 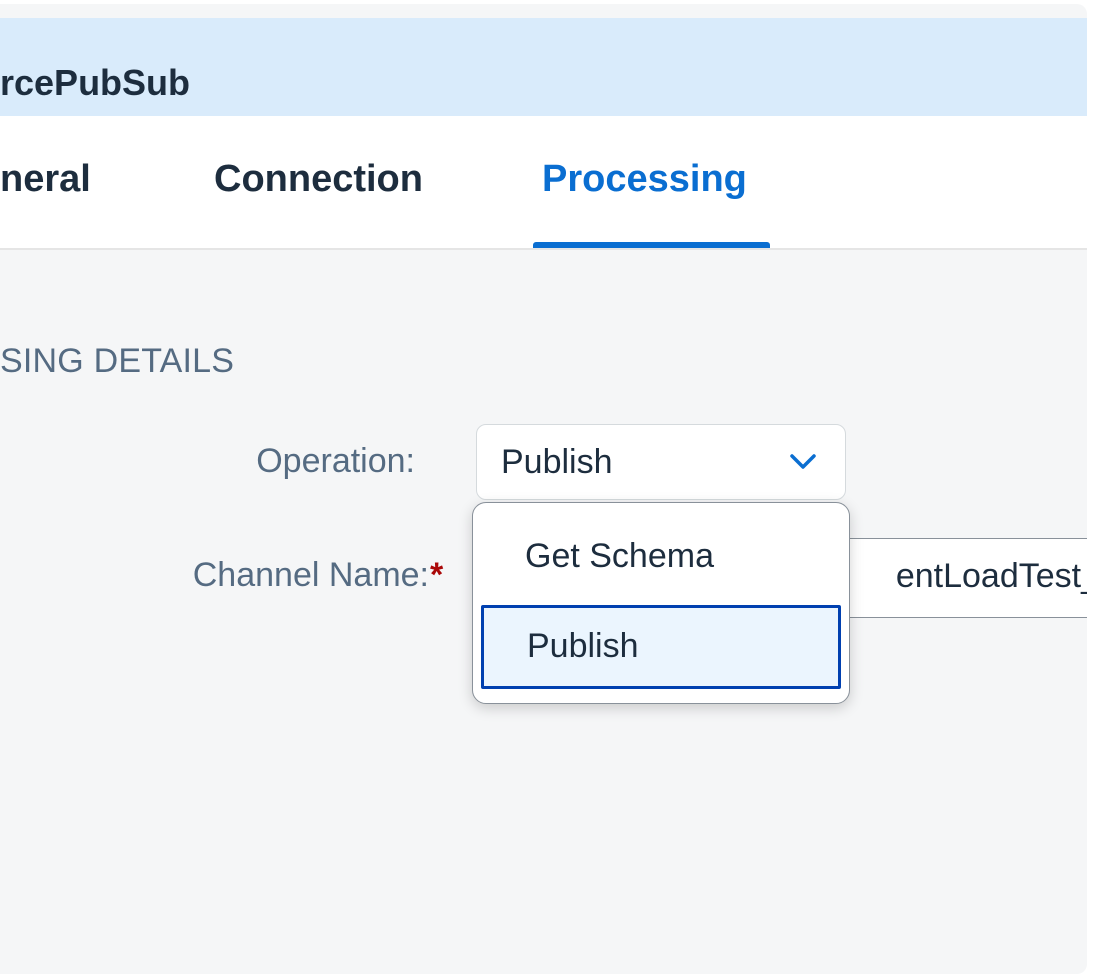 What do you see at coordinates (318, 179) in the screenshot?
I see `tab-connection: Connection` at bounding box center [318, 179].